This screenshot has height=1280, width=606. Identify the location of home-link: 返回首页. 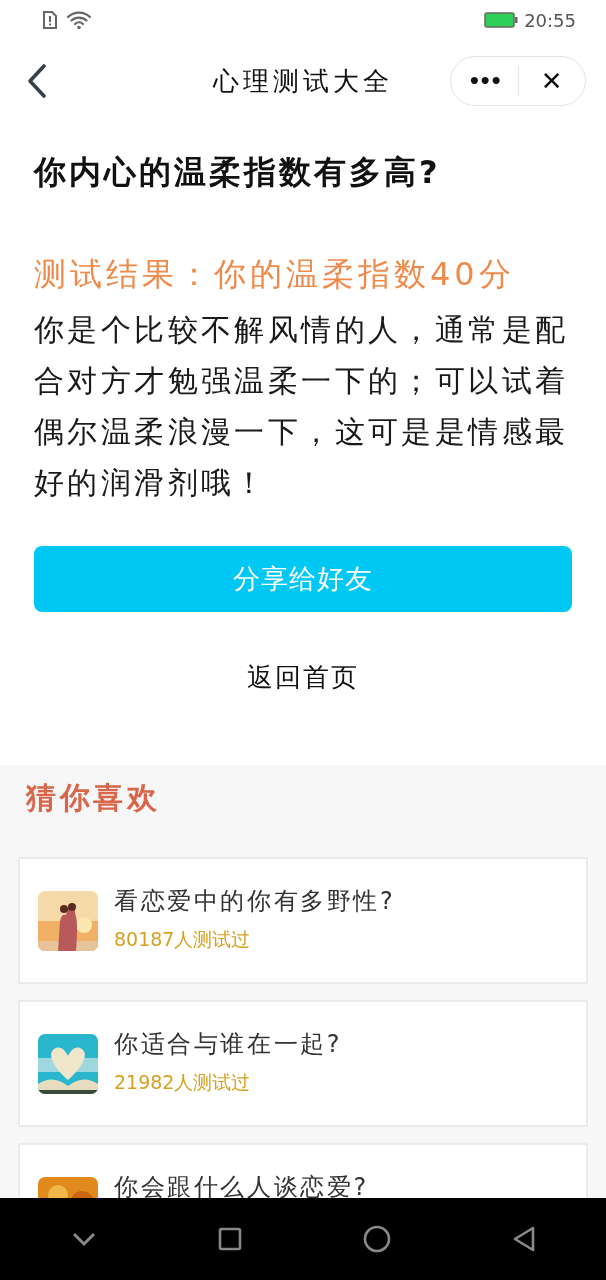
(303, 677).